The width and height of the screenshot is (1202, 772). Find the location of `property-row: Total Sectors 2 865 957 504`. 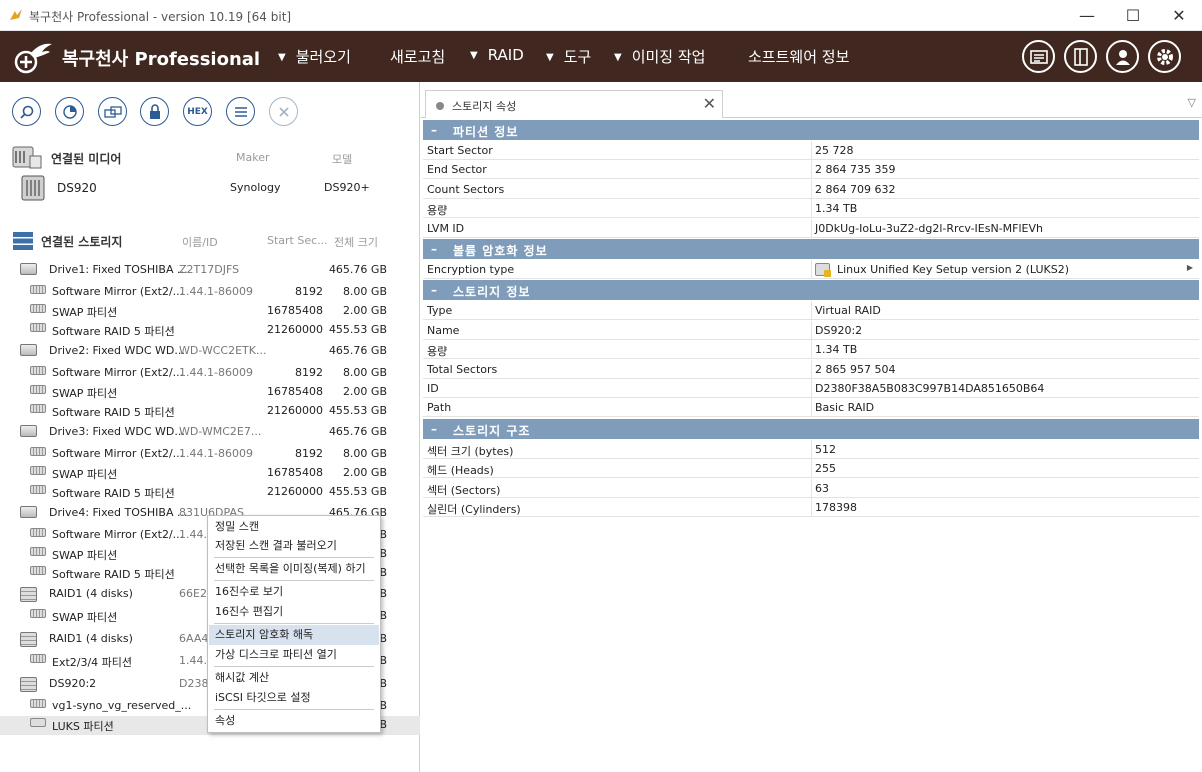

property-row: Total Sectors 2 865 957 504 is located at coordinates (811, 369).